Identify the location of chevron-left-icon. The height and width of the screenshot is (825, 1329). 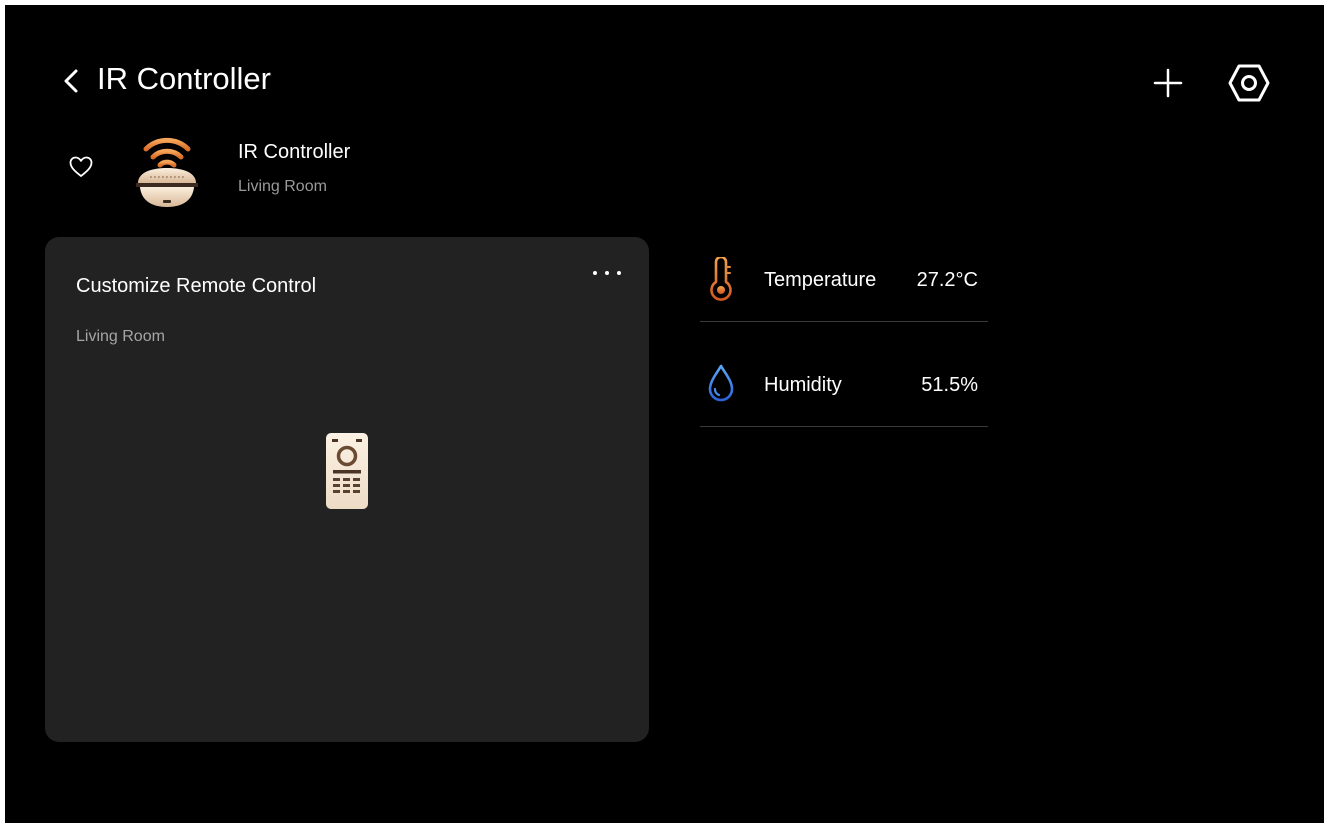
(71, 81).